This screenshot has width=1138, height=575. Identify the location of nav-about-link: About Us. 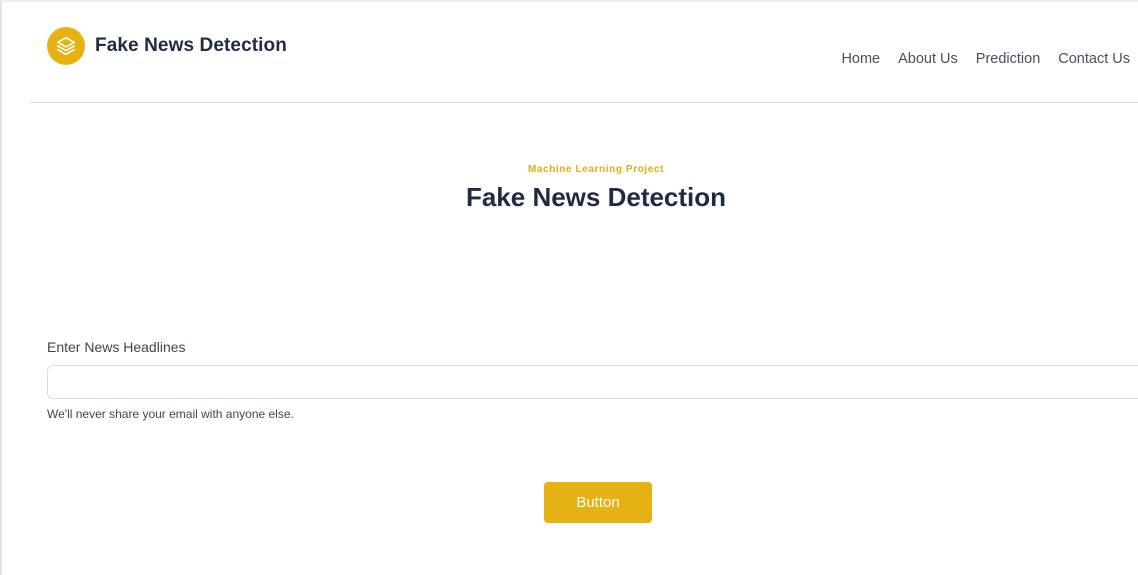
(928, 59).